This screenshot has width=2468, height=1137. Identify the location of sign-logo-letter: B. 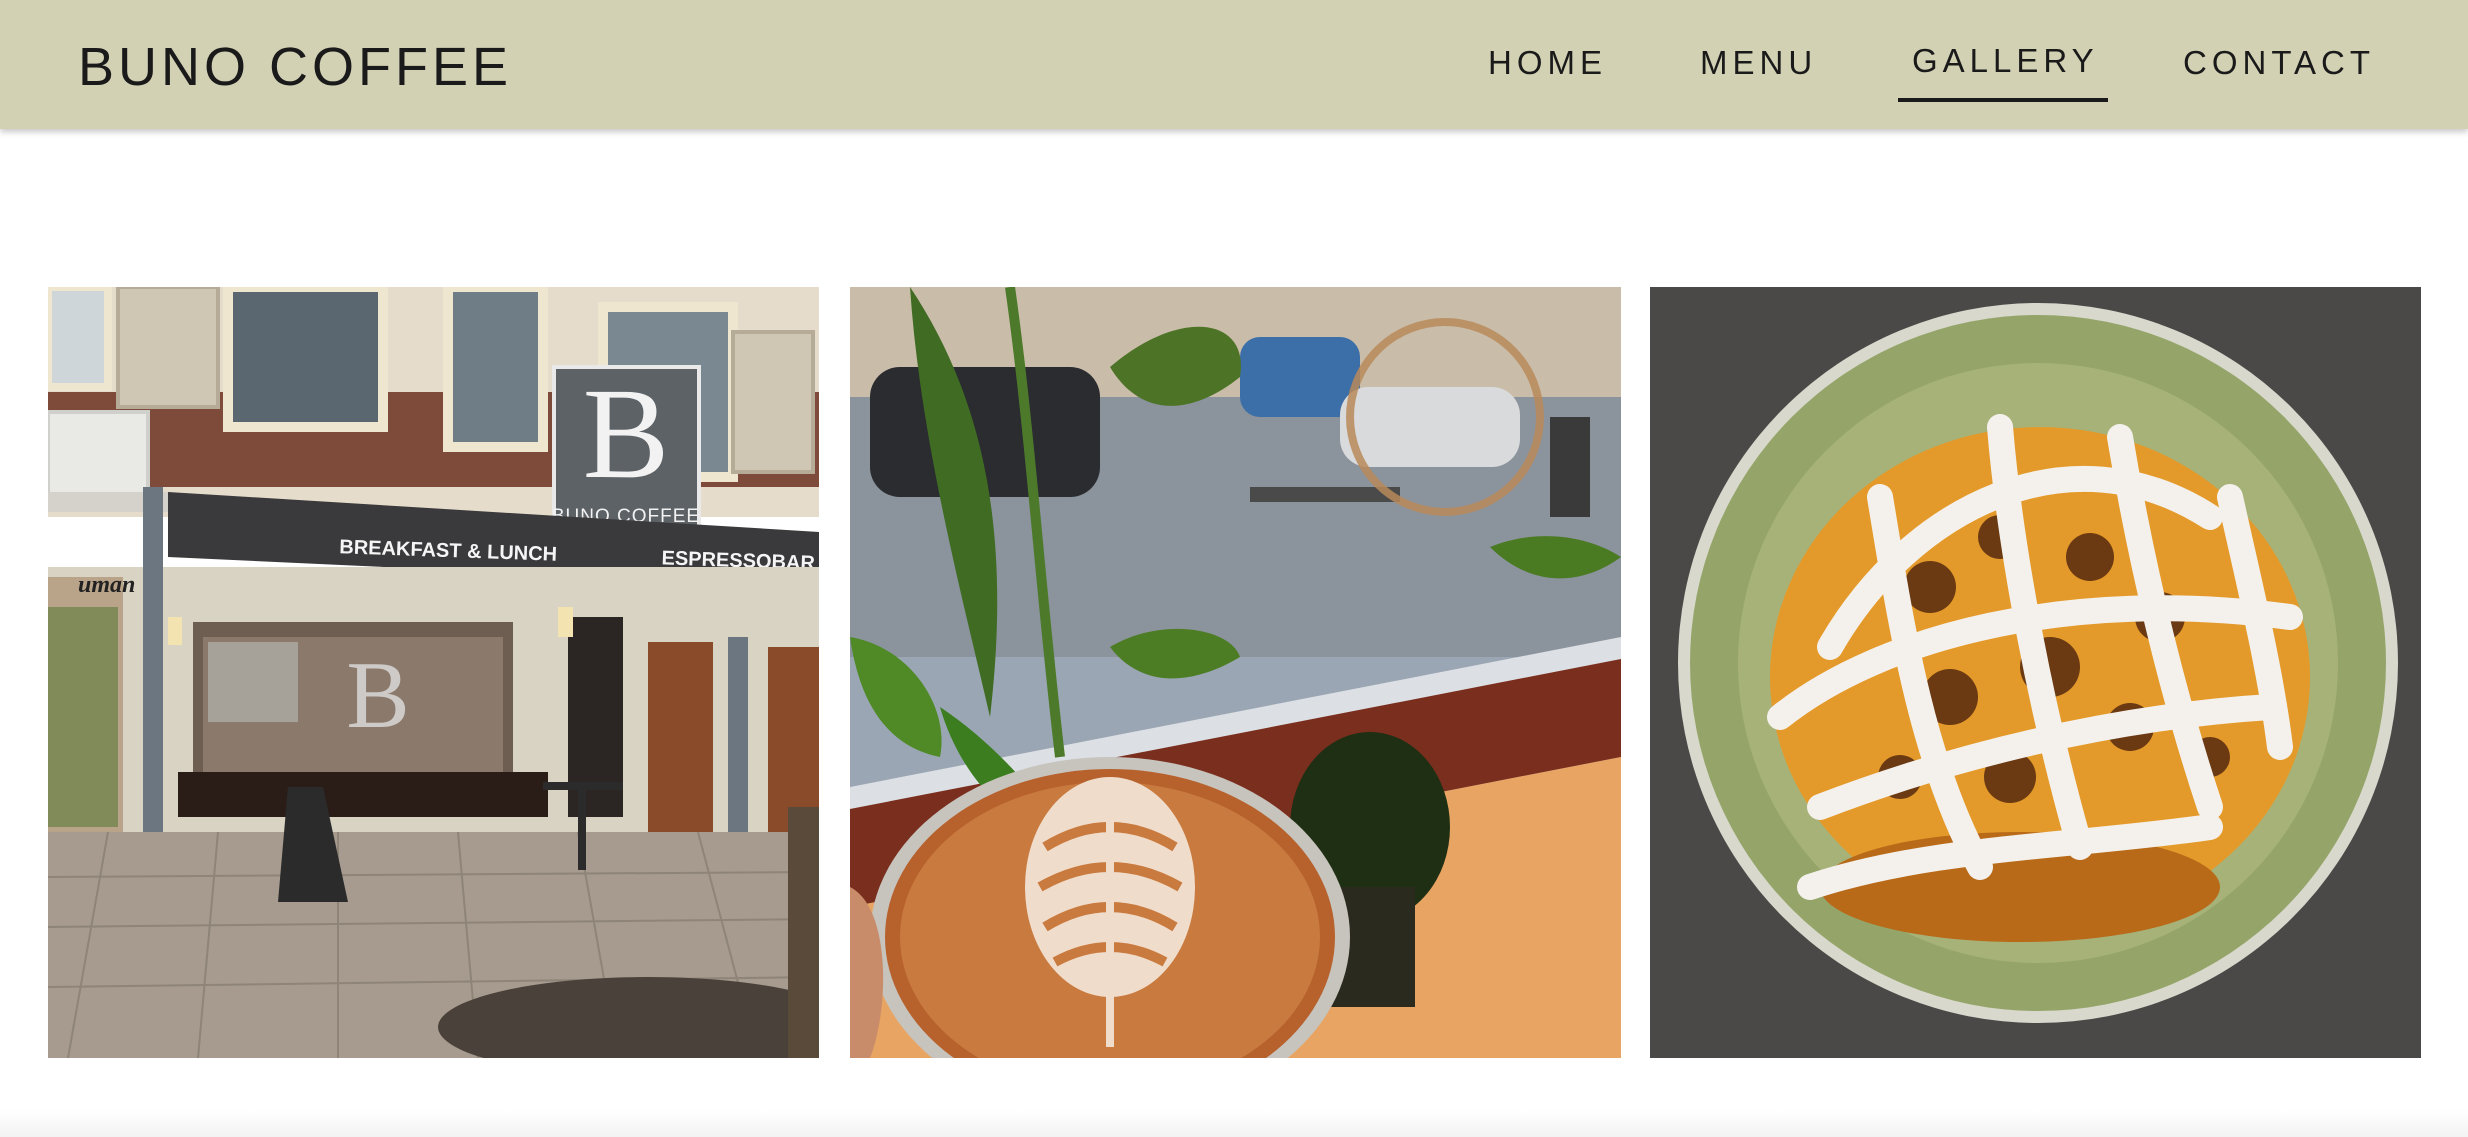
(626, 434).